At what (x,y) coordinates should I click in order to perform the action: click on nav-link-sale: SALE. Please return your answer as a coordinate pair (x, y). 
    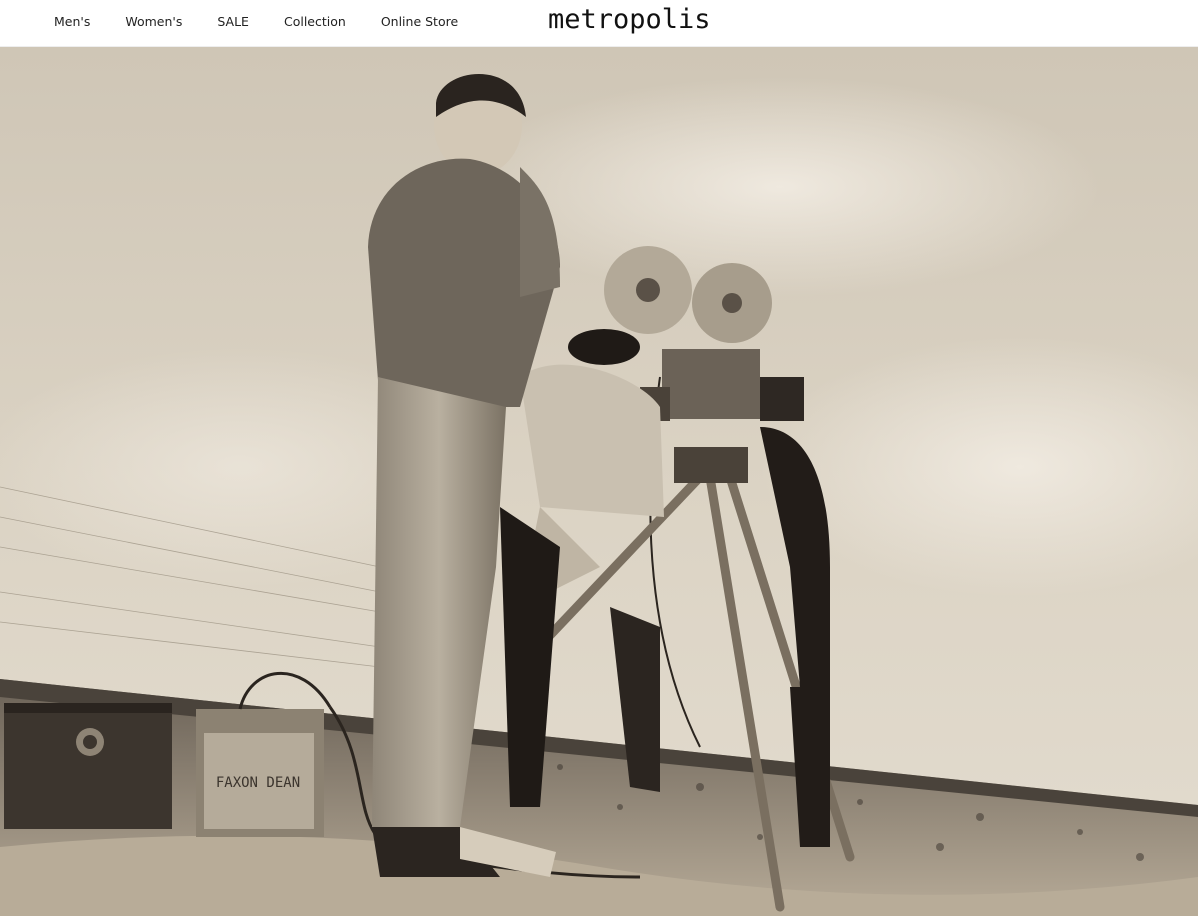
    Looking at the image, I should click on (233, 21).